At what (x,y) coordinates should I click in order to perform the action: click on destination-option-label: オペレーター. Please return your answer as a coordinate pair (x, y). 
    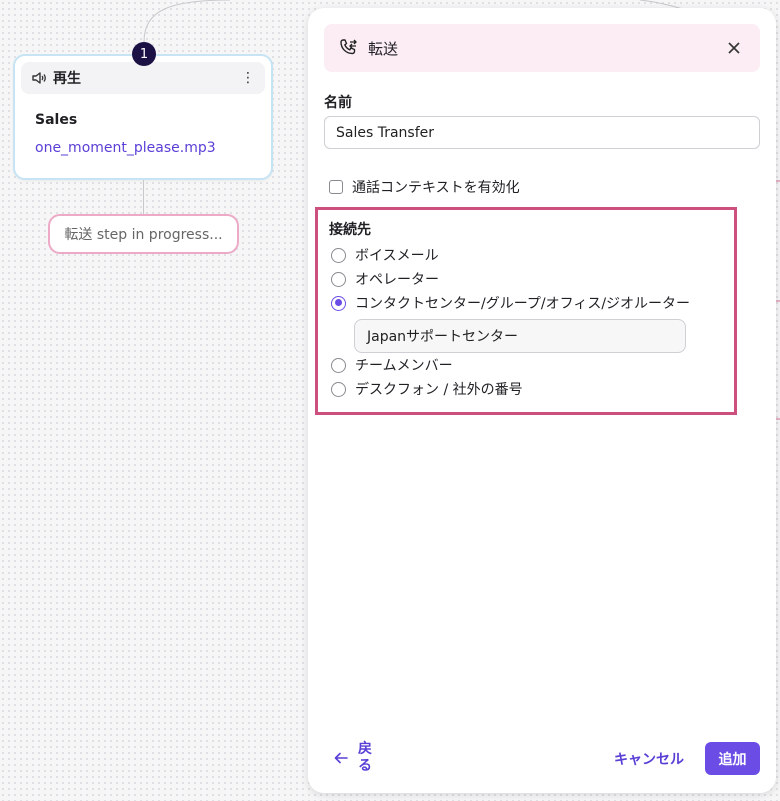
    Looking at the image, I should click on (397, 280).